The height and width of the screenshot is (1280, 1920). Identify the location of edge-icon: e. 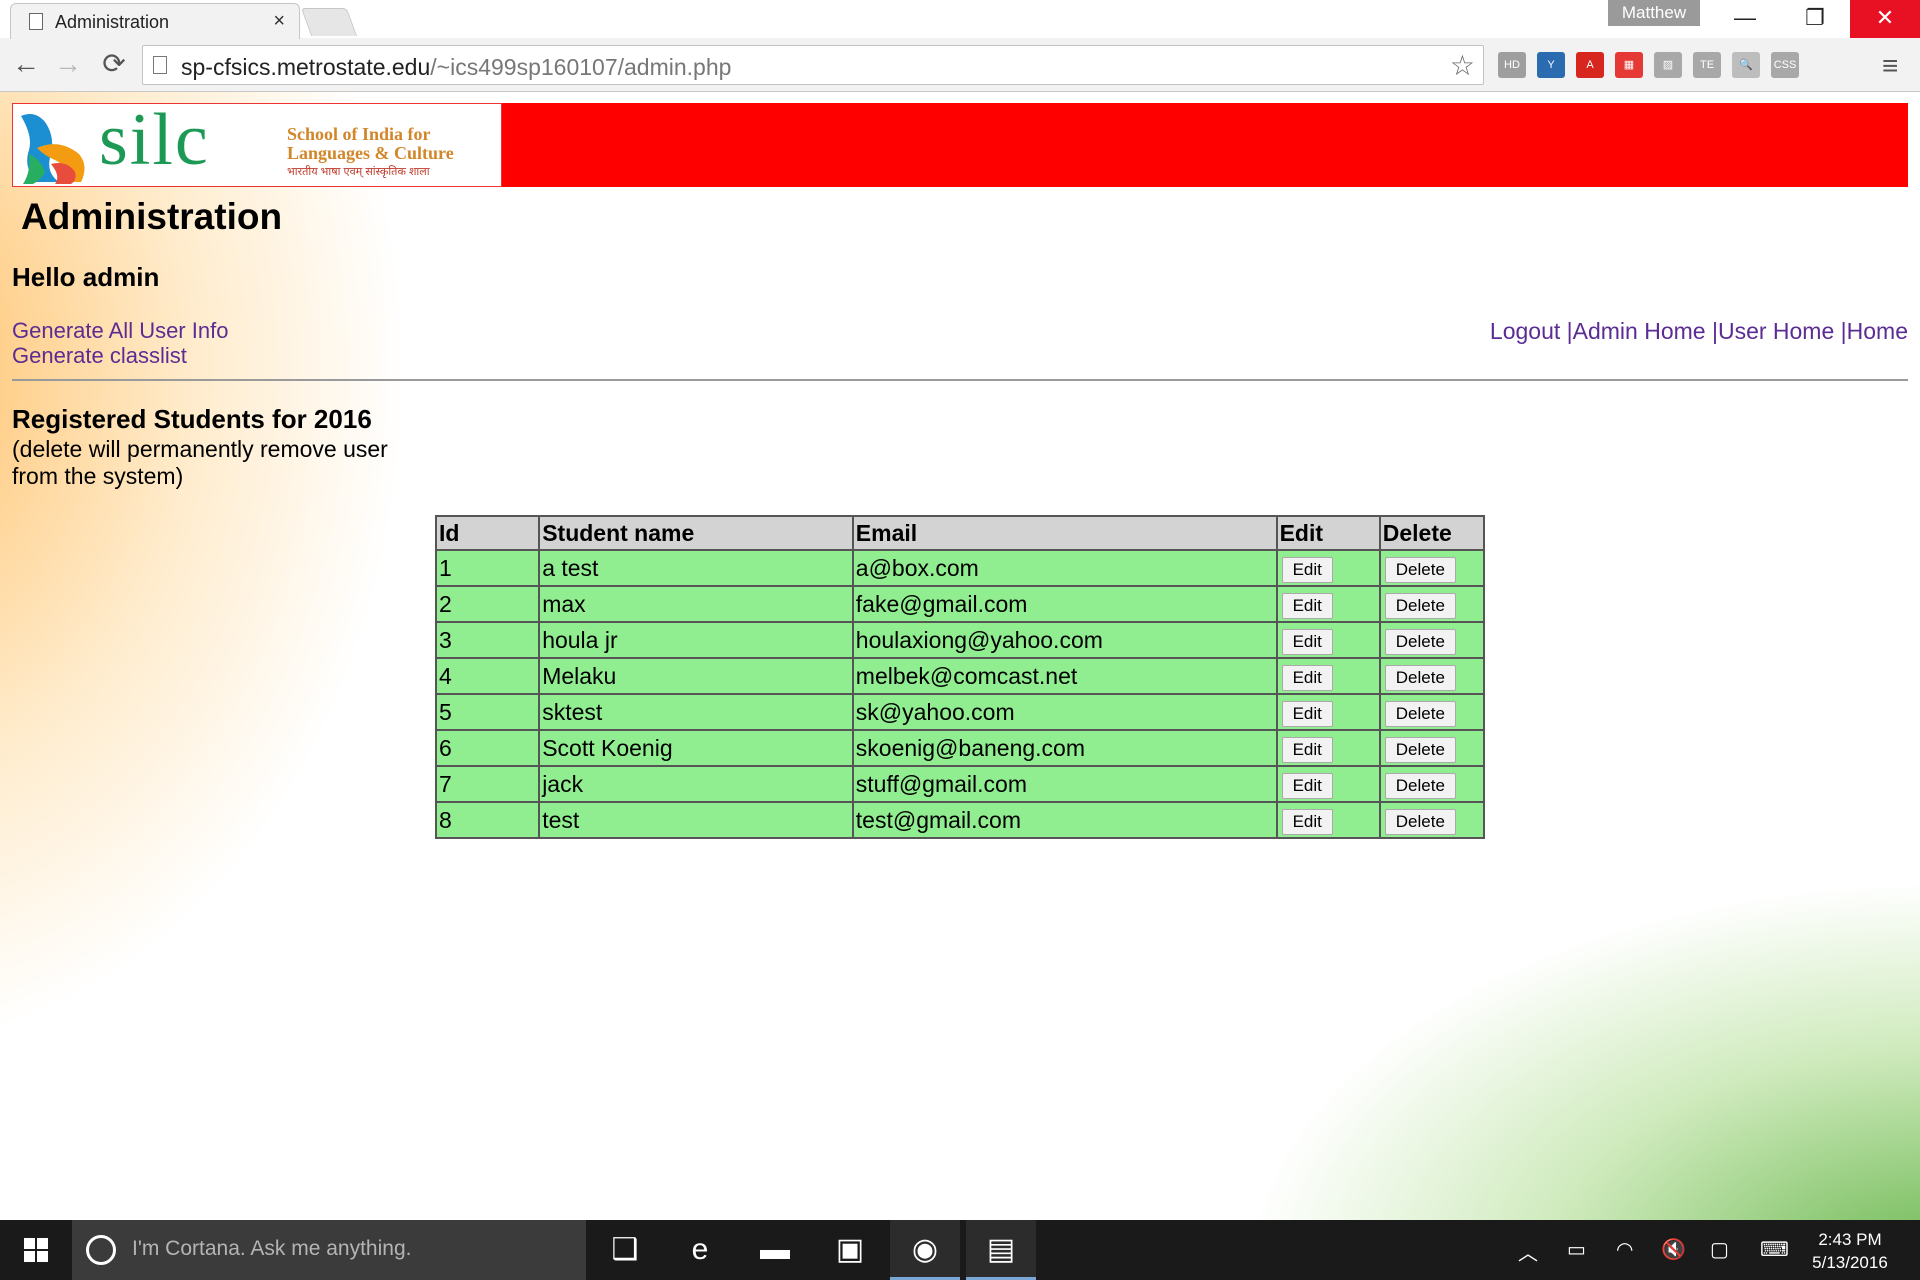
(700, 1250).